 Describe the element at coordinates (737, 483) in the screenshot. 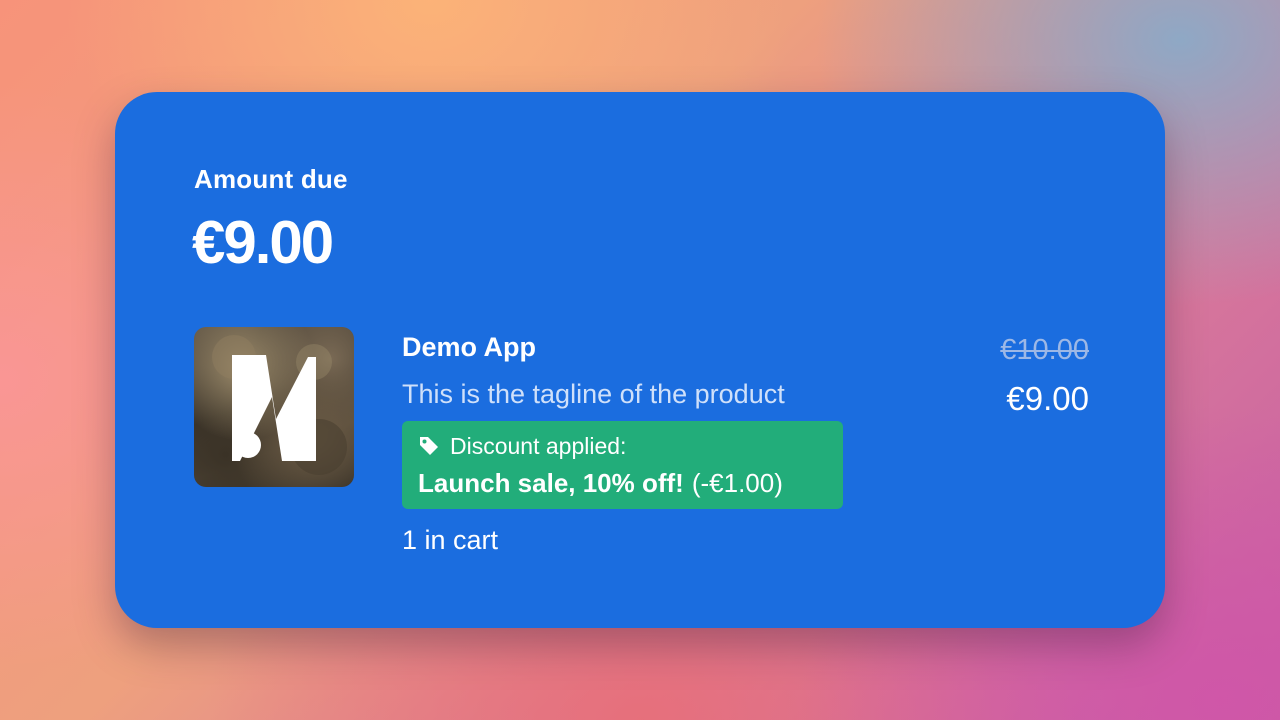

I see `discount-amount: (-€1.00)` at that location.